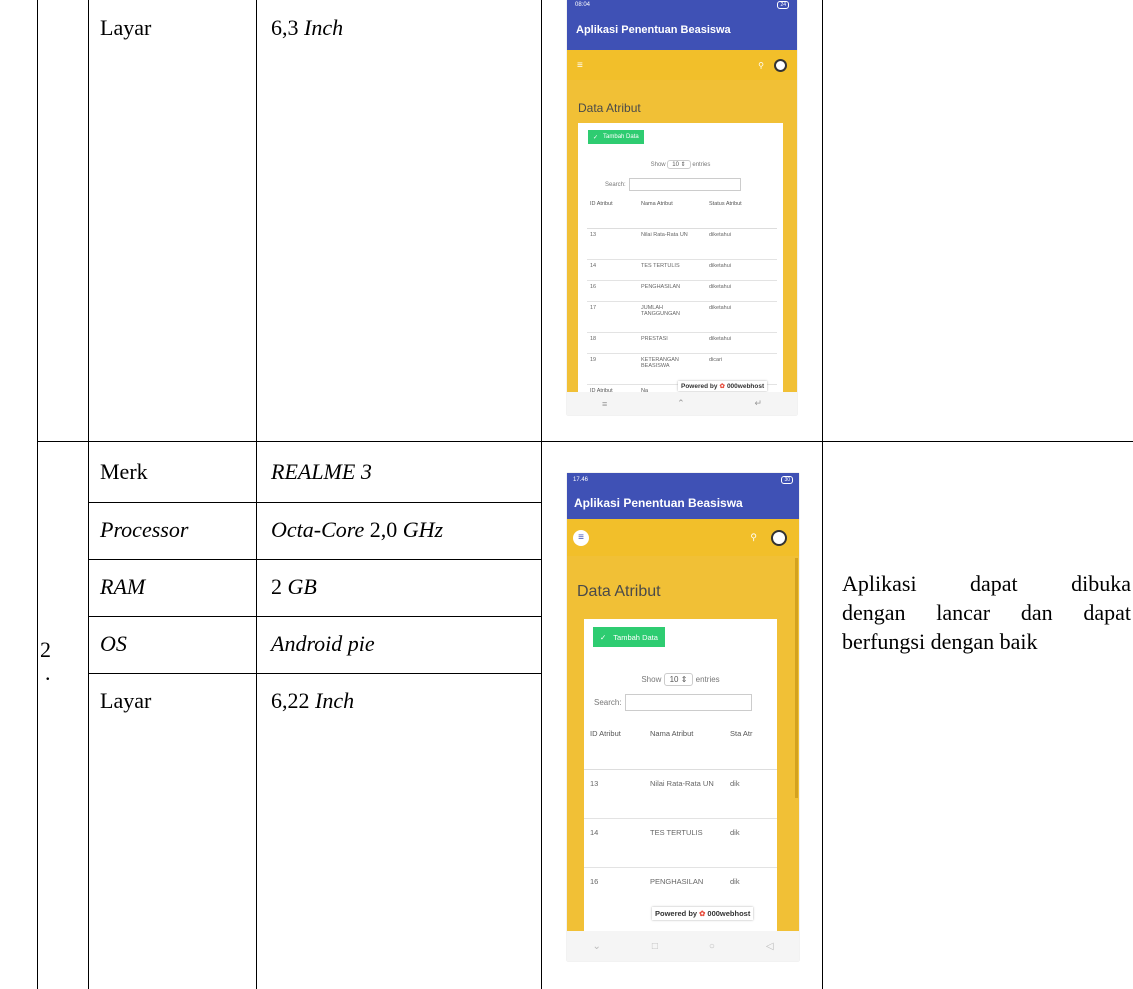 The image size is (1133, 989). What do you see at coordinates (655, 946) in the screenshot?
I see `phone2-nav-recents-icon: □` at bounding box center [655, 946].